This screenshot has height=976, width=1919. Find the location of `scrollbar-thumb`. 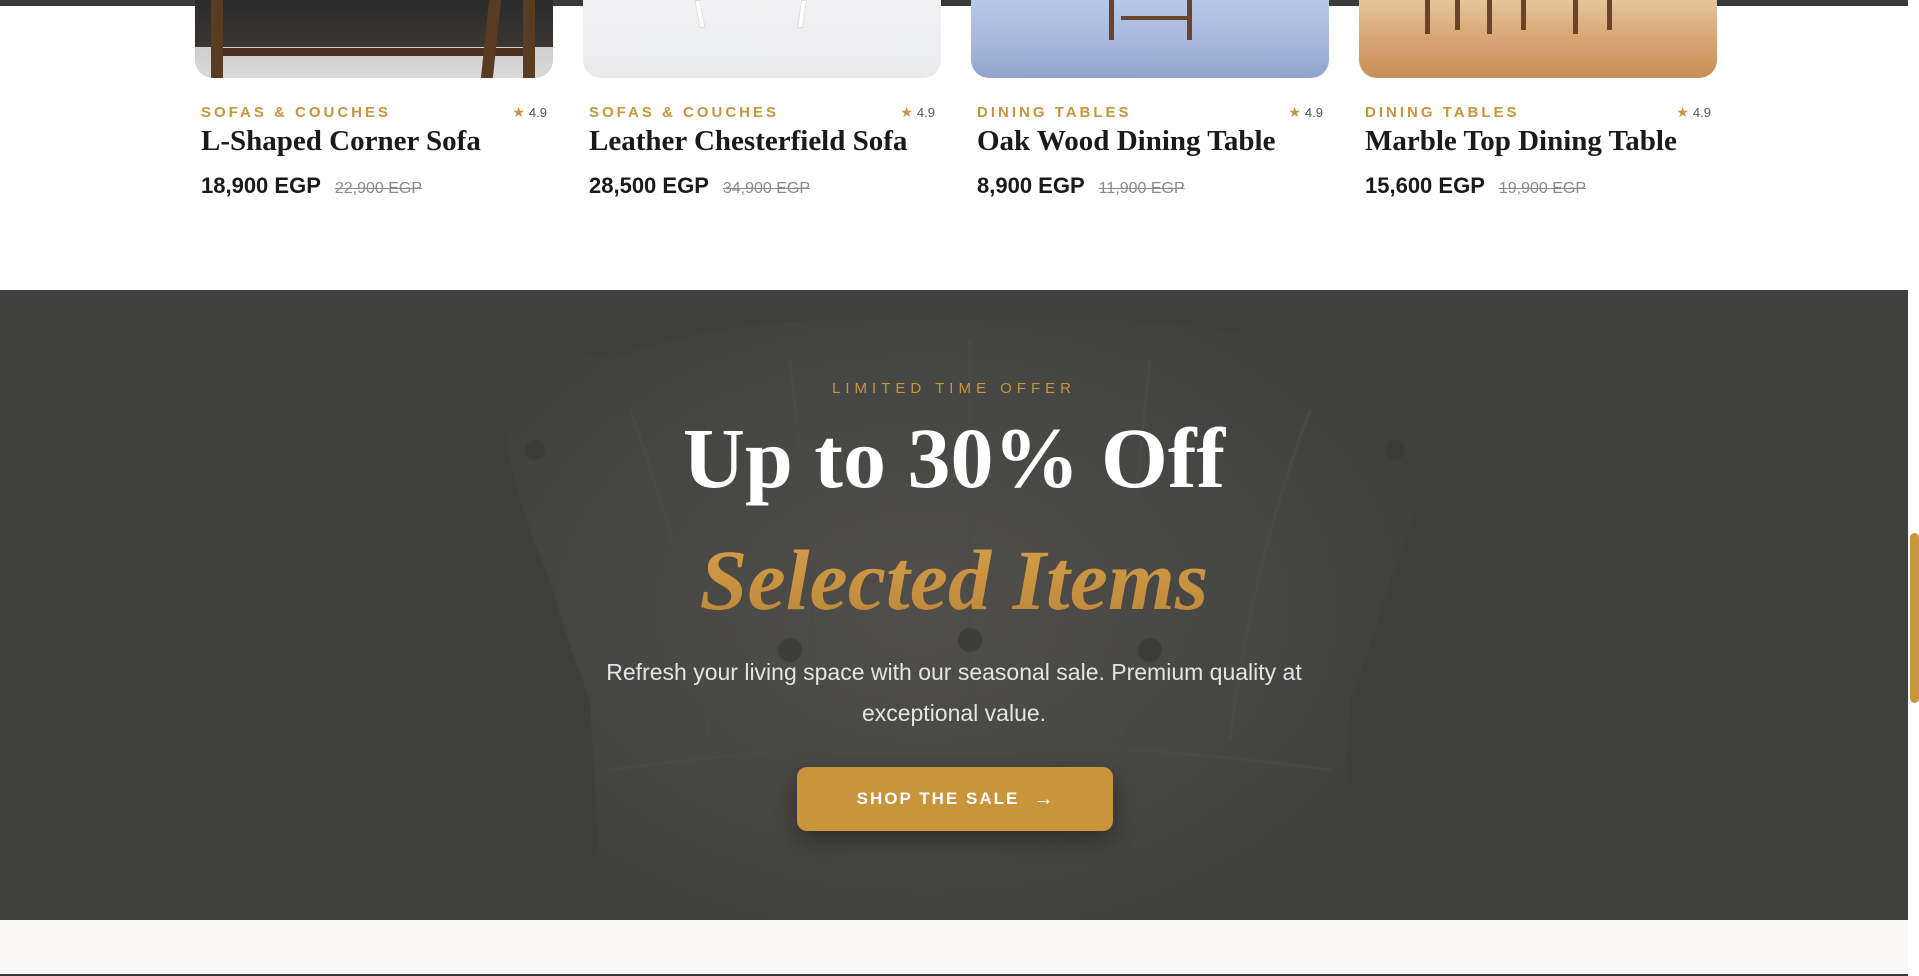

scrollbar-thumb is located at coordinates (1914, 618).